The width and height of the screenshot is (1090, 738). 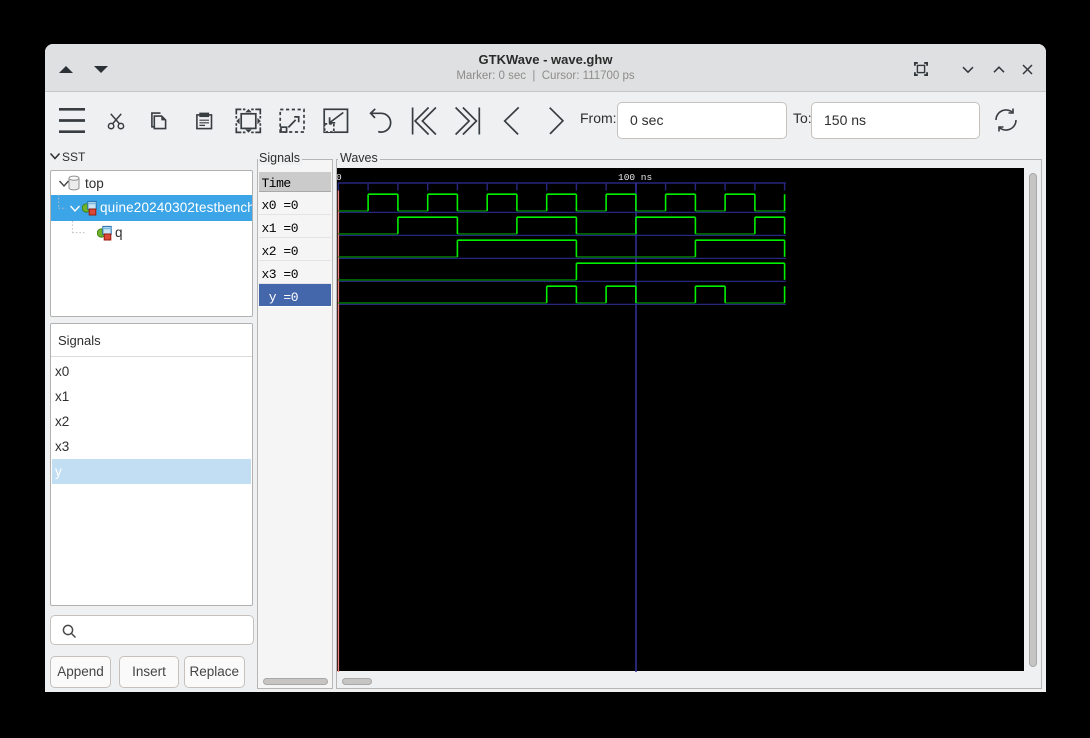 What do you see at coordinates (339, 177) in the screenshot?
I see `svg-text: 0` at bounding box center [339, 177].